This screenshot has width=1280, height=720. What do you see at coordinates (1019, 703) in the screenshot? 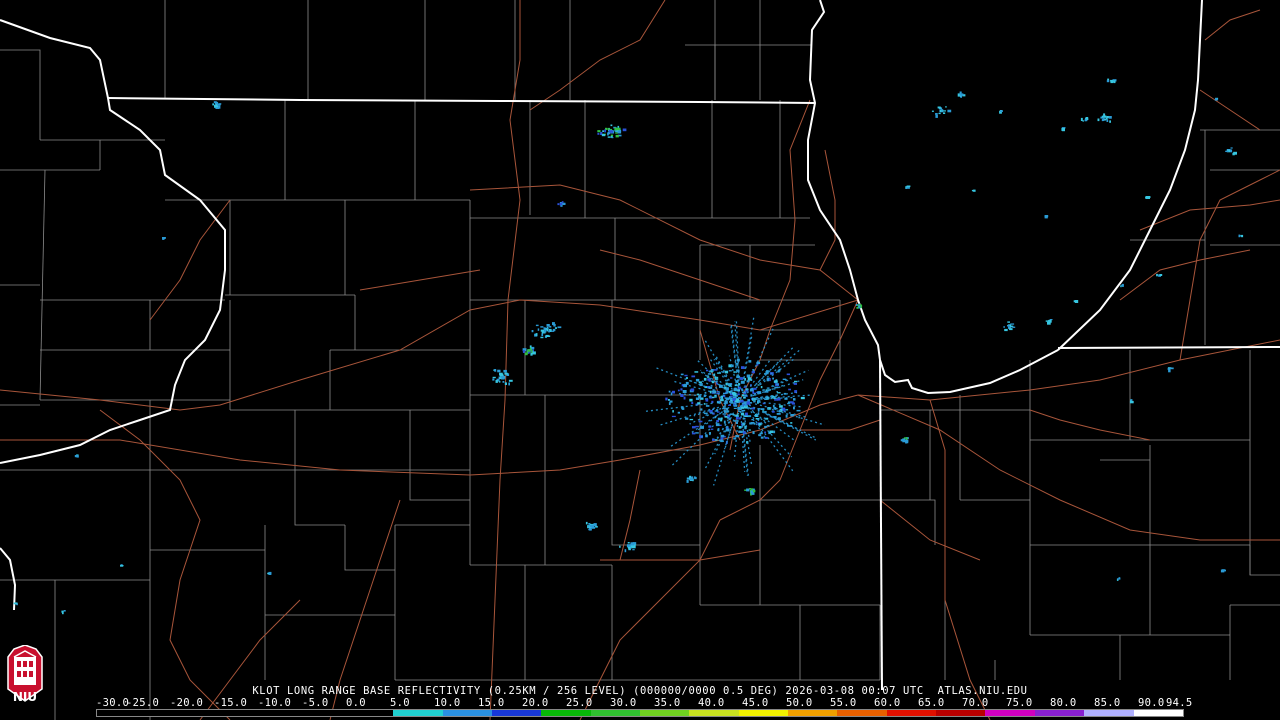
I see `scale-label: 75.0` at bounding box center [1019, 703].